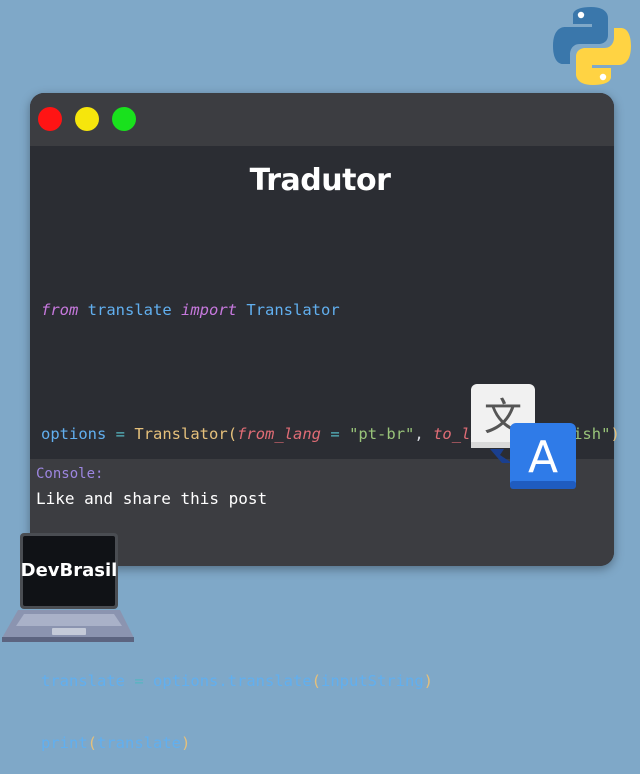 This screenshot has height=774, width=640. What do you see at coordinates (74, 433) in the screenshot?
I see `code-token: options` at bounding box center [74, 433].